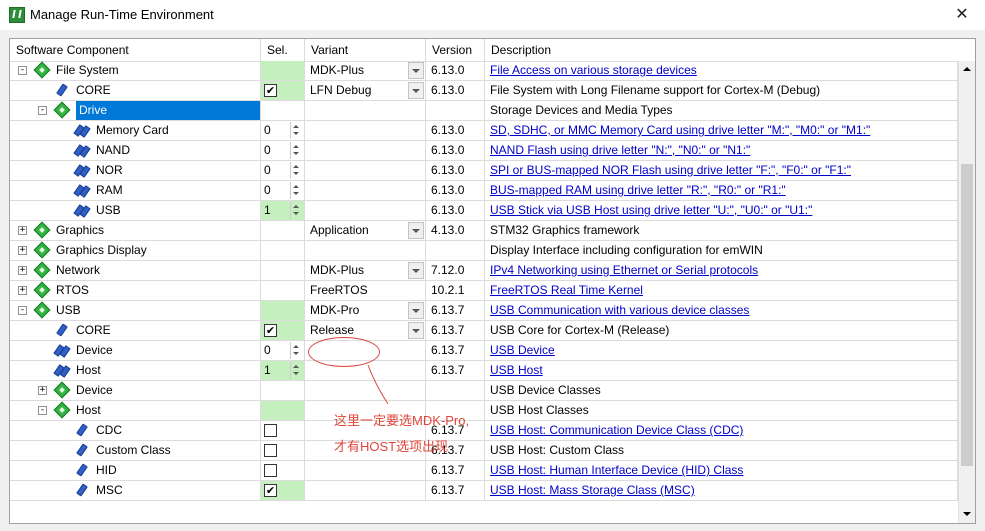 Image resolution: width=985 pixels, height=531 pixels. Describe the element at coordinates (402, 433) in the screenshot. I see `annotation-text: 这里一定要选MDK-Pro,才有HOST选项出现` at that location.